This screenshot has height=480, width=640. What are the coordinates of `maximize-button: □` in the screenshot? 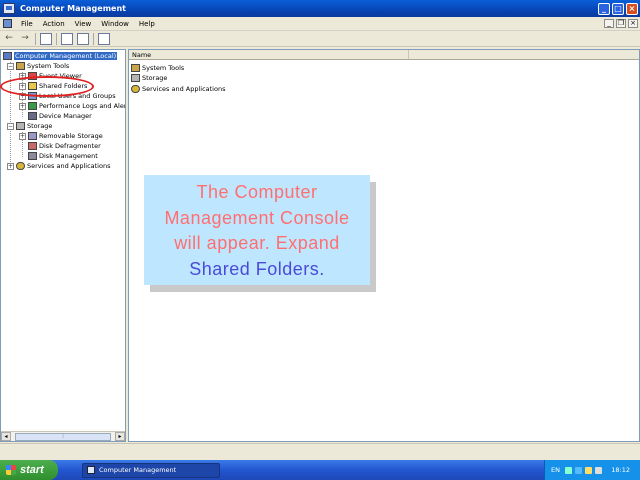 It's located at (618, 8).